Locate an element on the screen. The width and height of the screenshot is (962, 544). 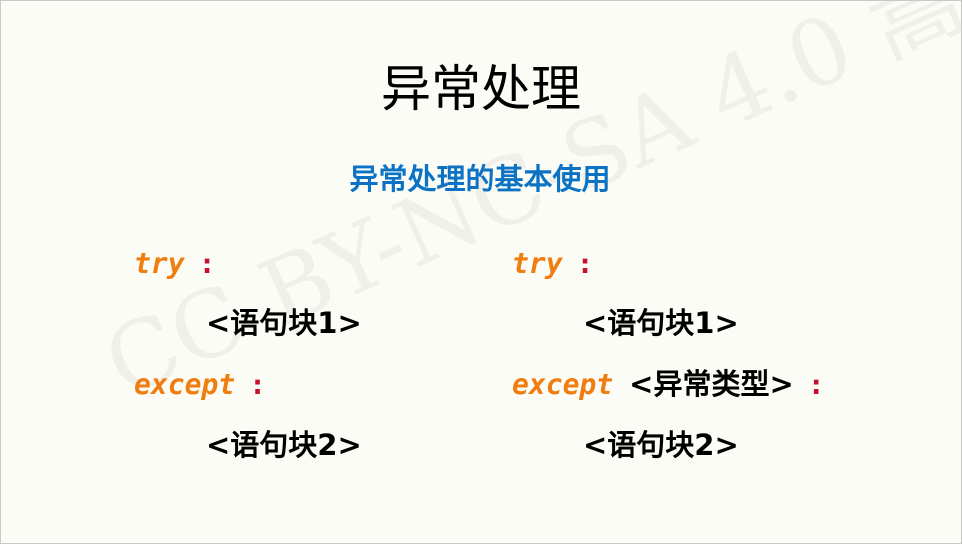
right-try-line: try: is located at coordinates (552, 263).